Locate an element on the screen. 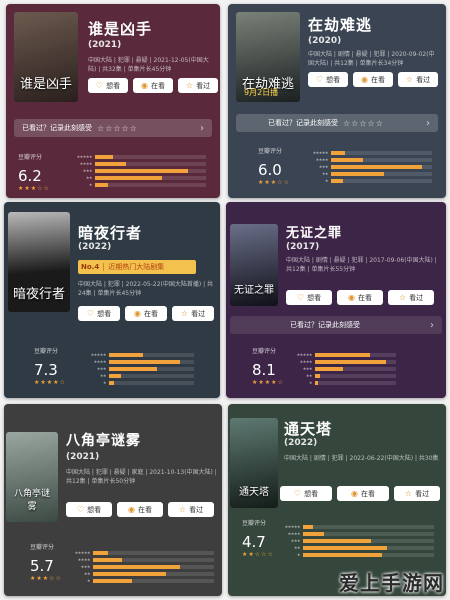  rating-block: 豆瓣评分 6.2 ★★★☆☆ is located at coordinates (34, 172).